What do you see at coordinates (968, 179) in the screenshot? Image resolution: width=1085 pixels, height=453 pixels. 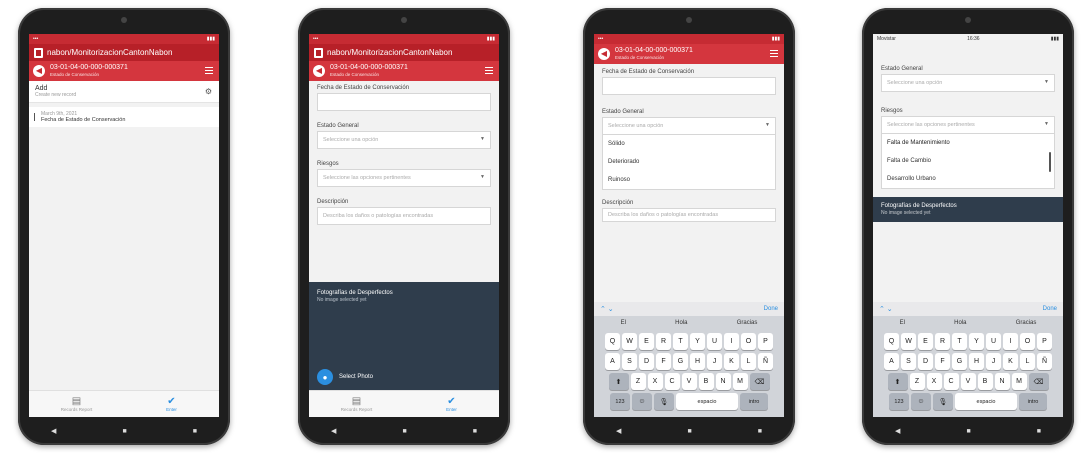 I see `option-desarrollo-urbano: Desarrollo Urbano` at bounding box center [968, 179].